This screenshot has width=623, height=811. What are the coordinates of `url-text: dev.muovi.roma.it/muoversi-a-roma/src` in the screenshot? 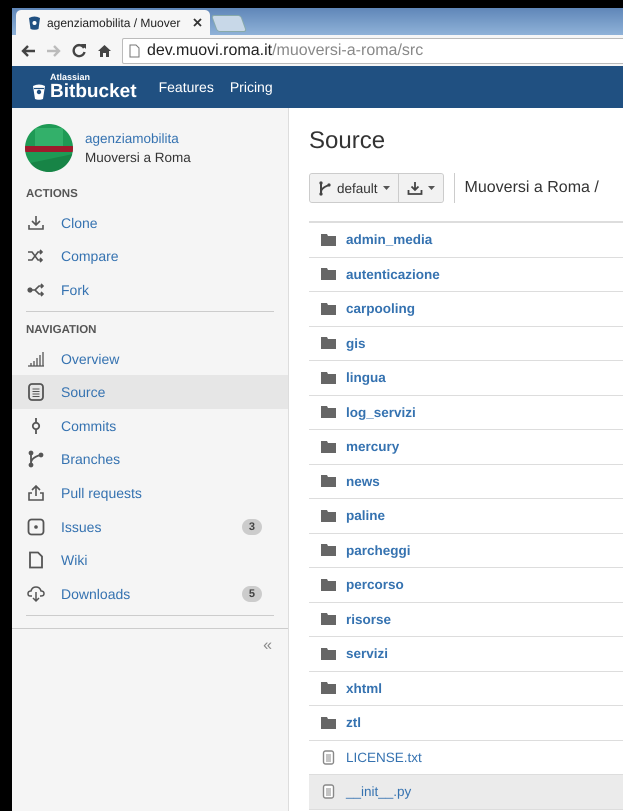 It's located at (285, 51).